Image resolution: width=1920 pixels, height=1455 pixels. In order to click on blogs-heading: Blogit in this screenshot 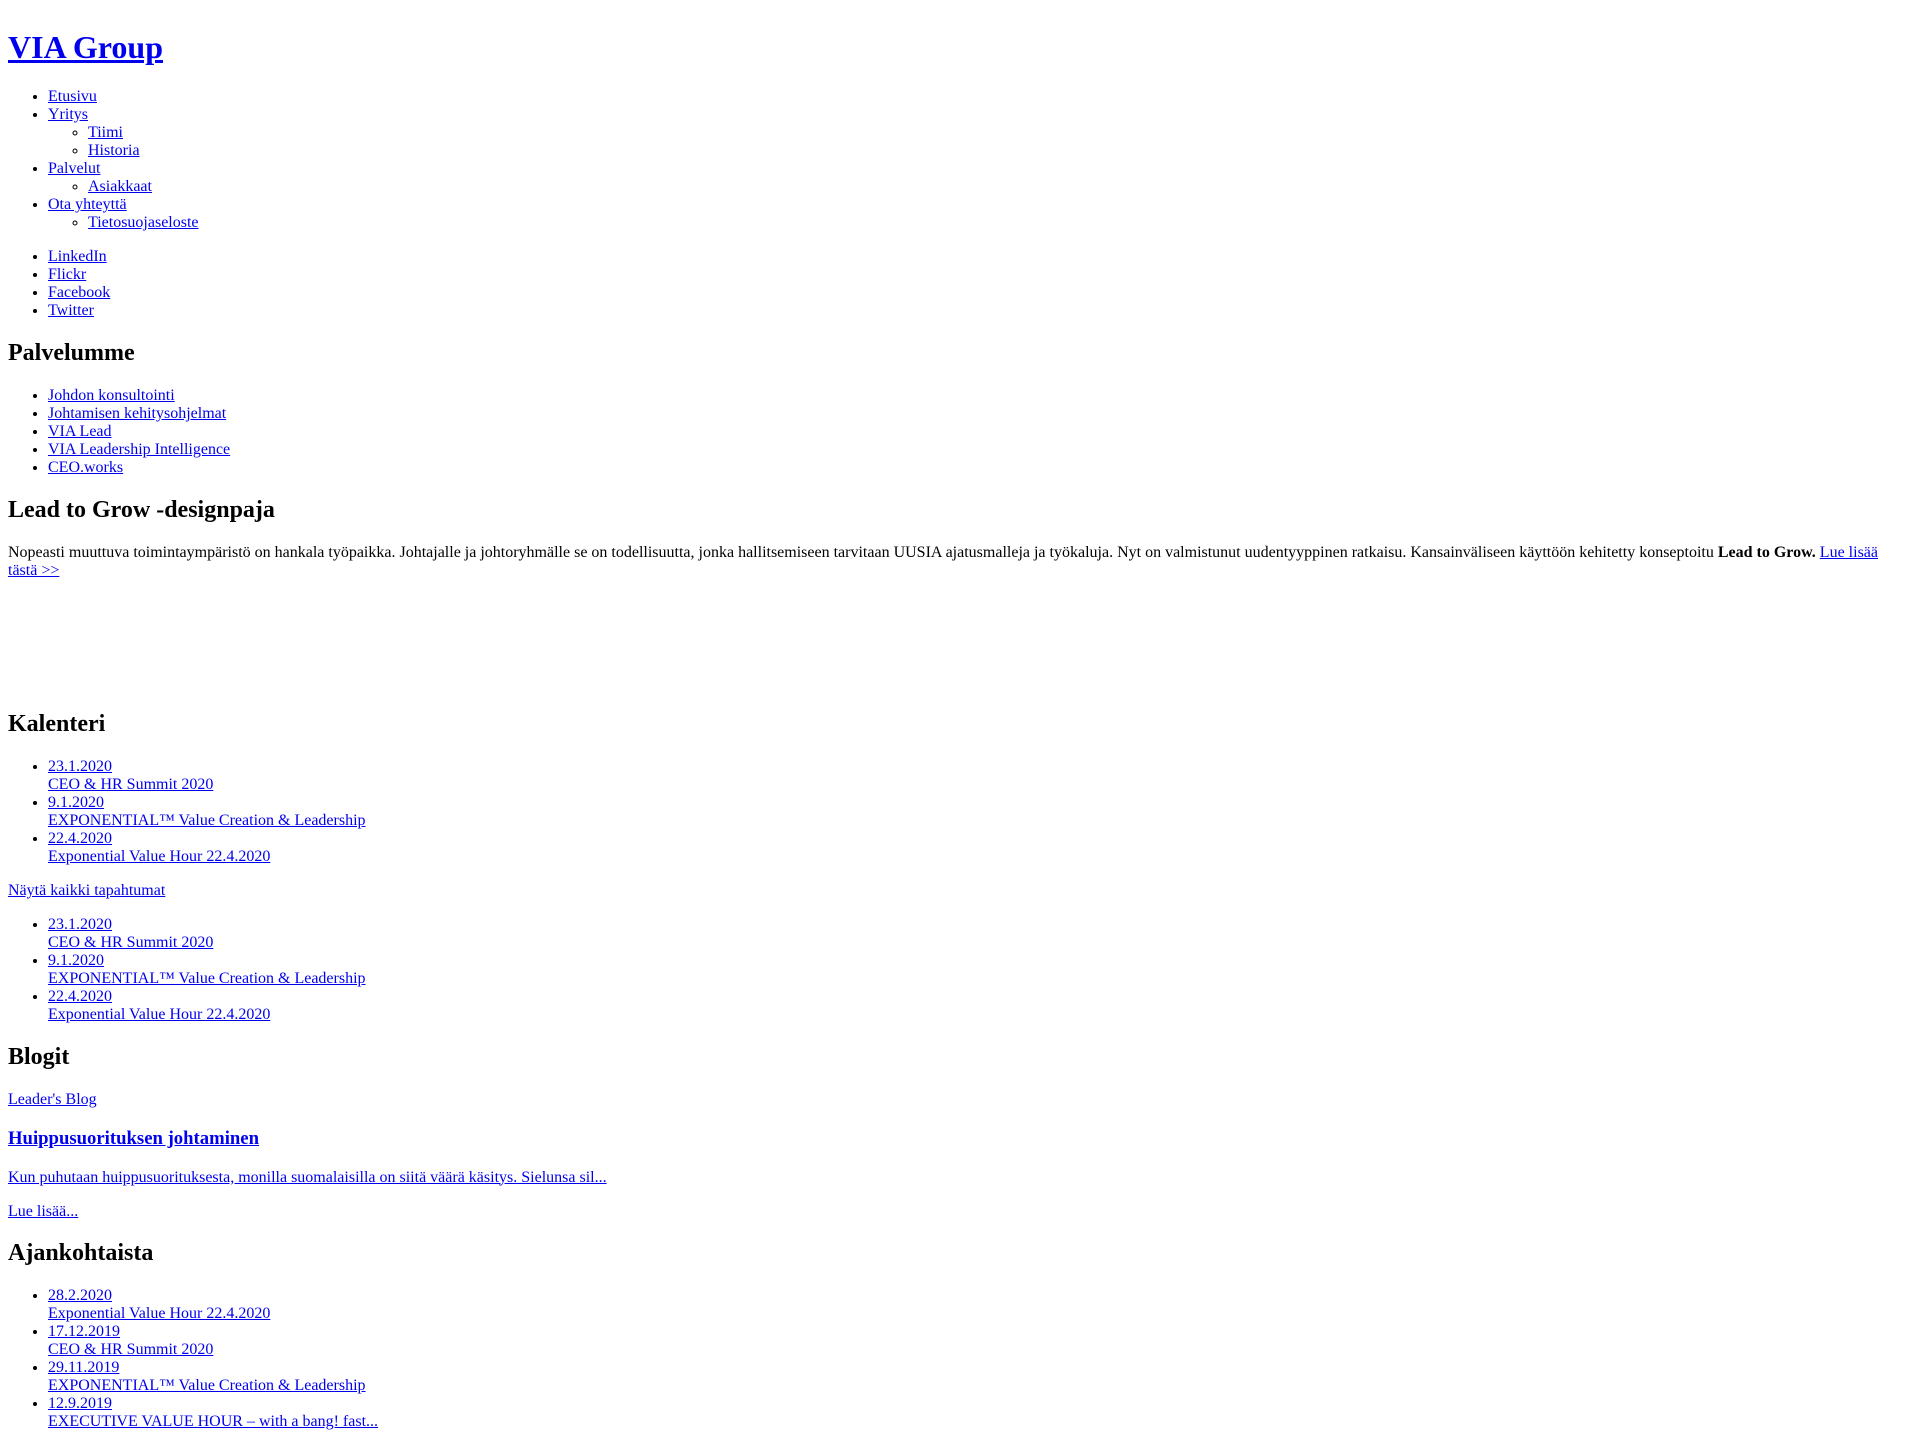, I will do `click(39, 1057)`.